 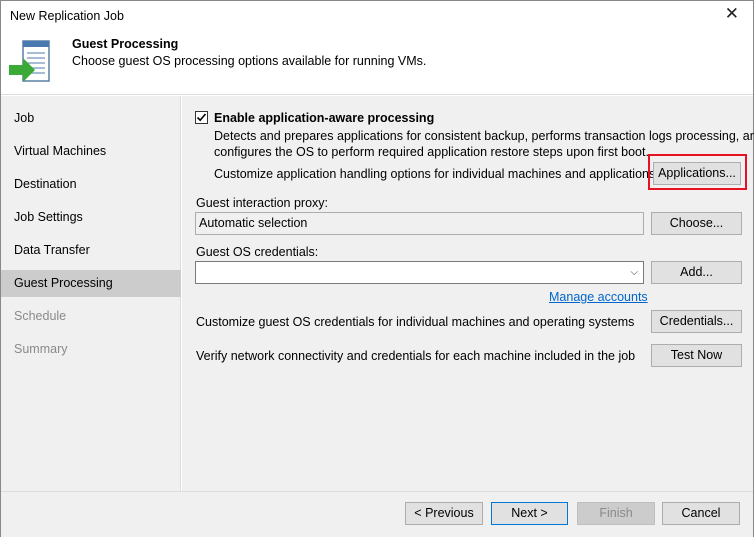 I want to click on proxy-field: Automatic selection, so click(x=419, y=223).